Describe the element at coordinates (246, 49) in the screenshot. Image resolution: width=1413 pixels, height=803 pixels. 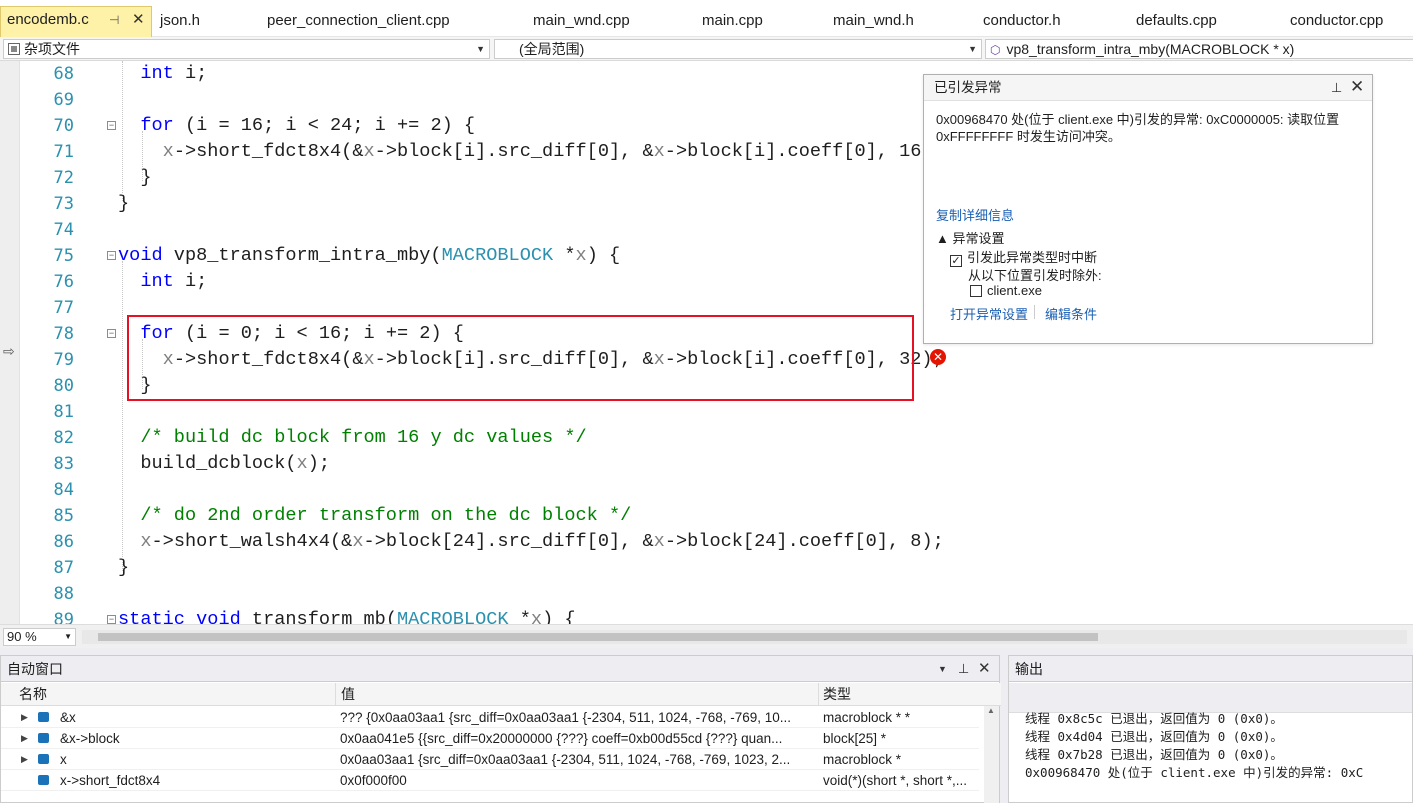
I see `project-dropdown: 杂项文件 ▼` at that location.